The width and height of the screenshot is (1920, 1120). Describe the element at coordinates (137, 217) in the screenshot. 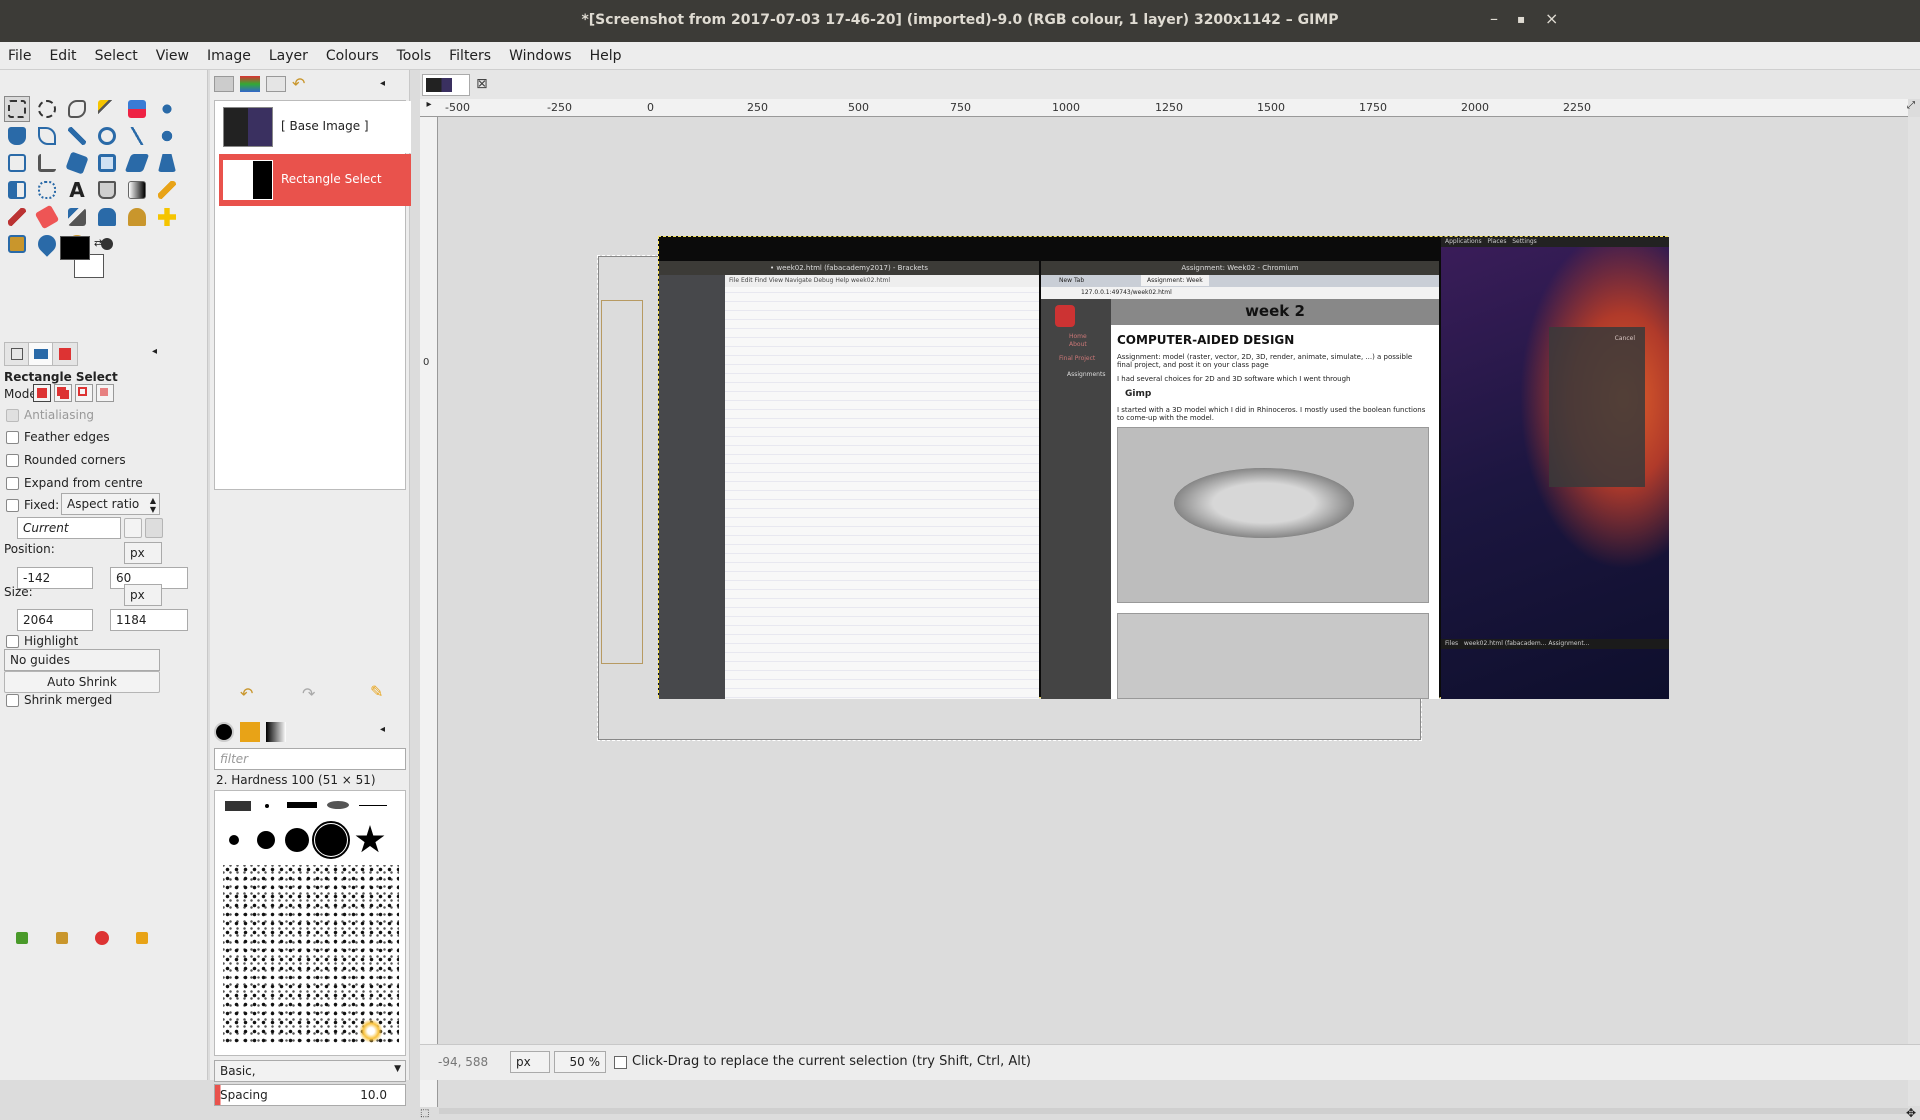

I see `clone-tool-icon` at that location.